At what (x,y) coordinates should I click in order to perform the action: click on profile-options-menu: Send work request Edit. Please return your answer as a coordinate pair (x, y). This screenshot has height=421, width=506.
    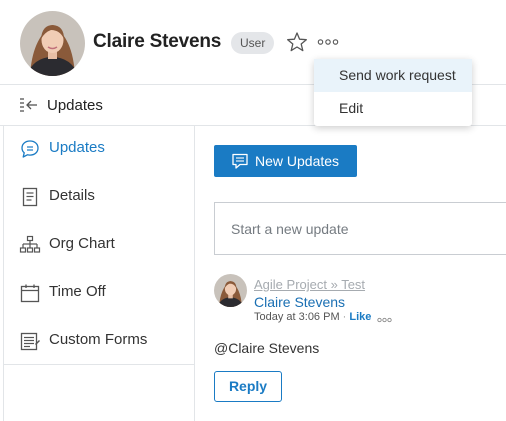
    Looking at the image, I should click on (393, 92).